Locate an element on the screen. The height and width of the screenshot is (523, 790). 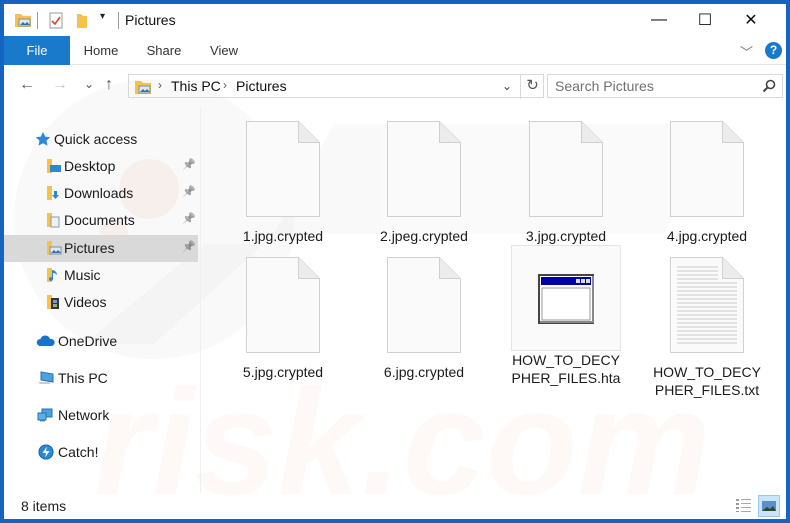
file-name: 5.jpg.crypted is located at coordinates (283, 372).